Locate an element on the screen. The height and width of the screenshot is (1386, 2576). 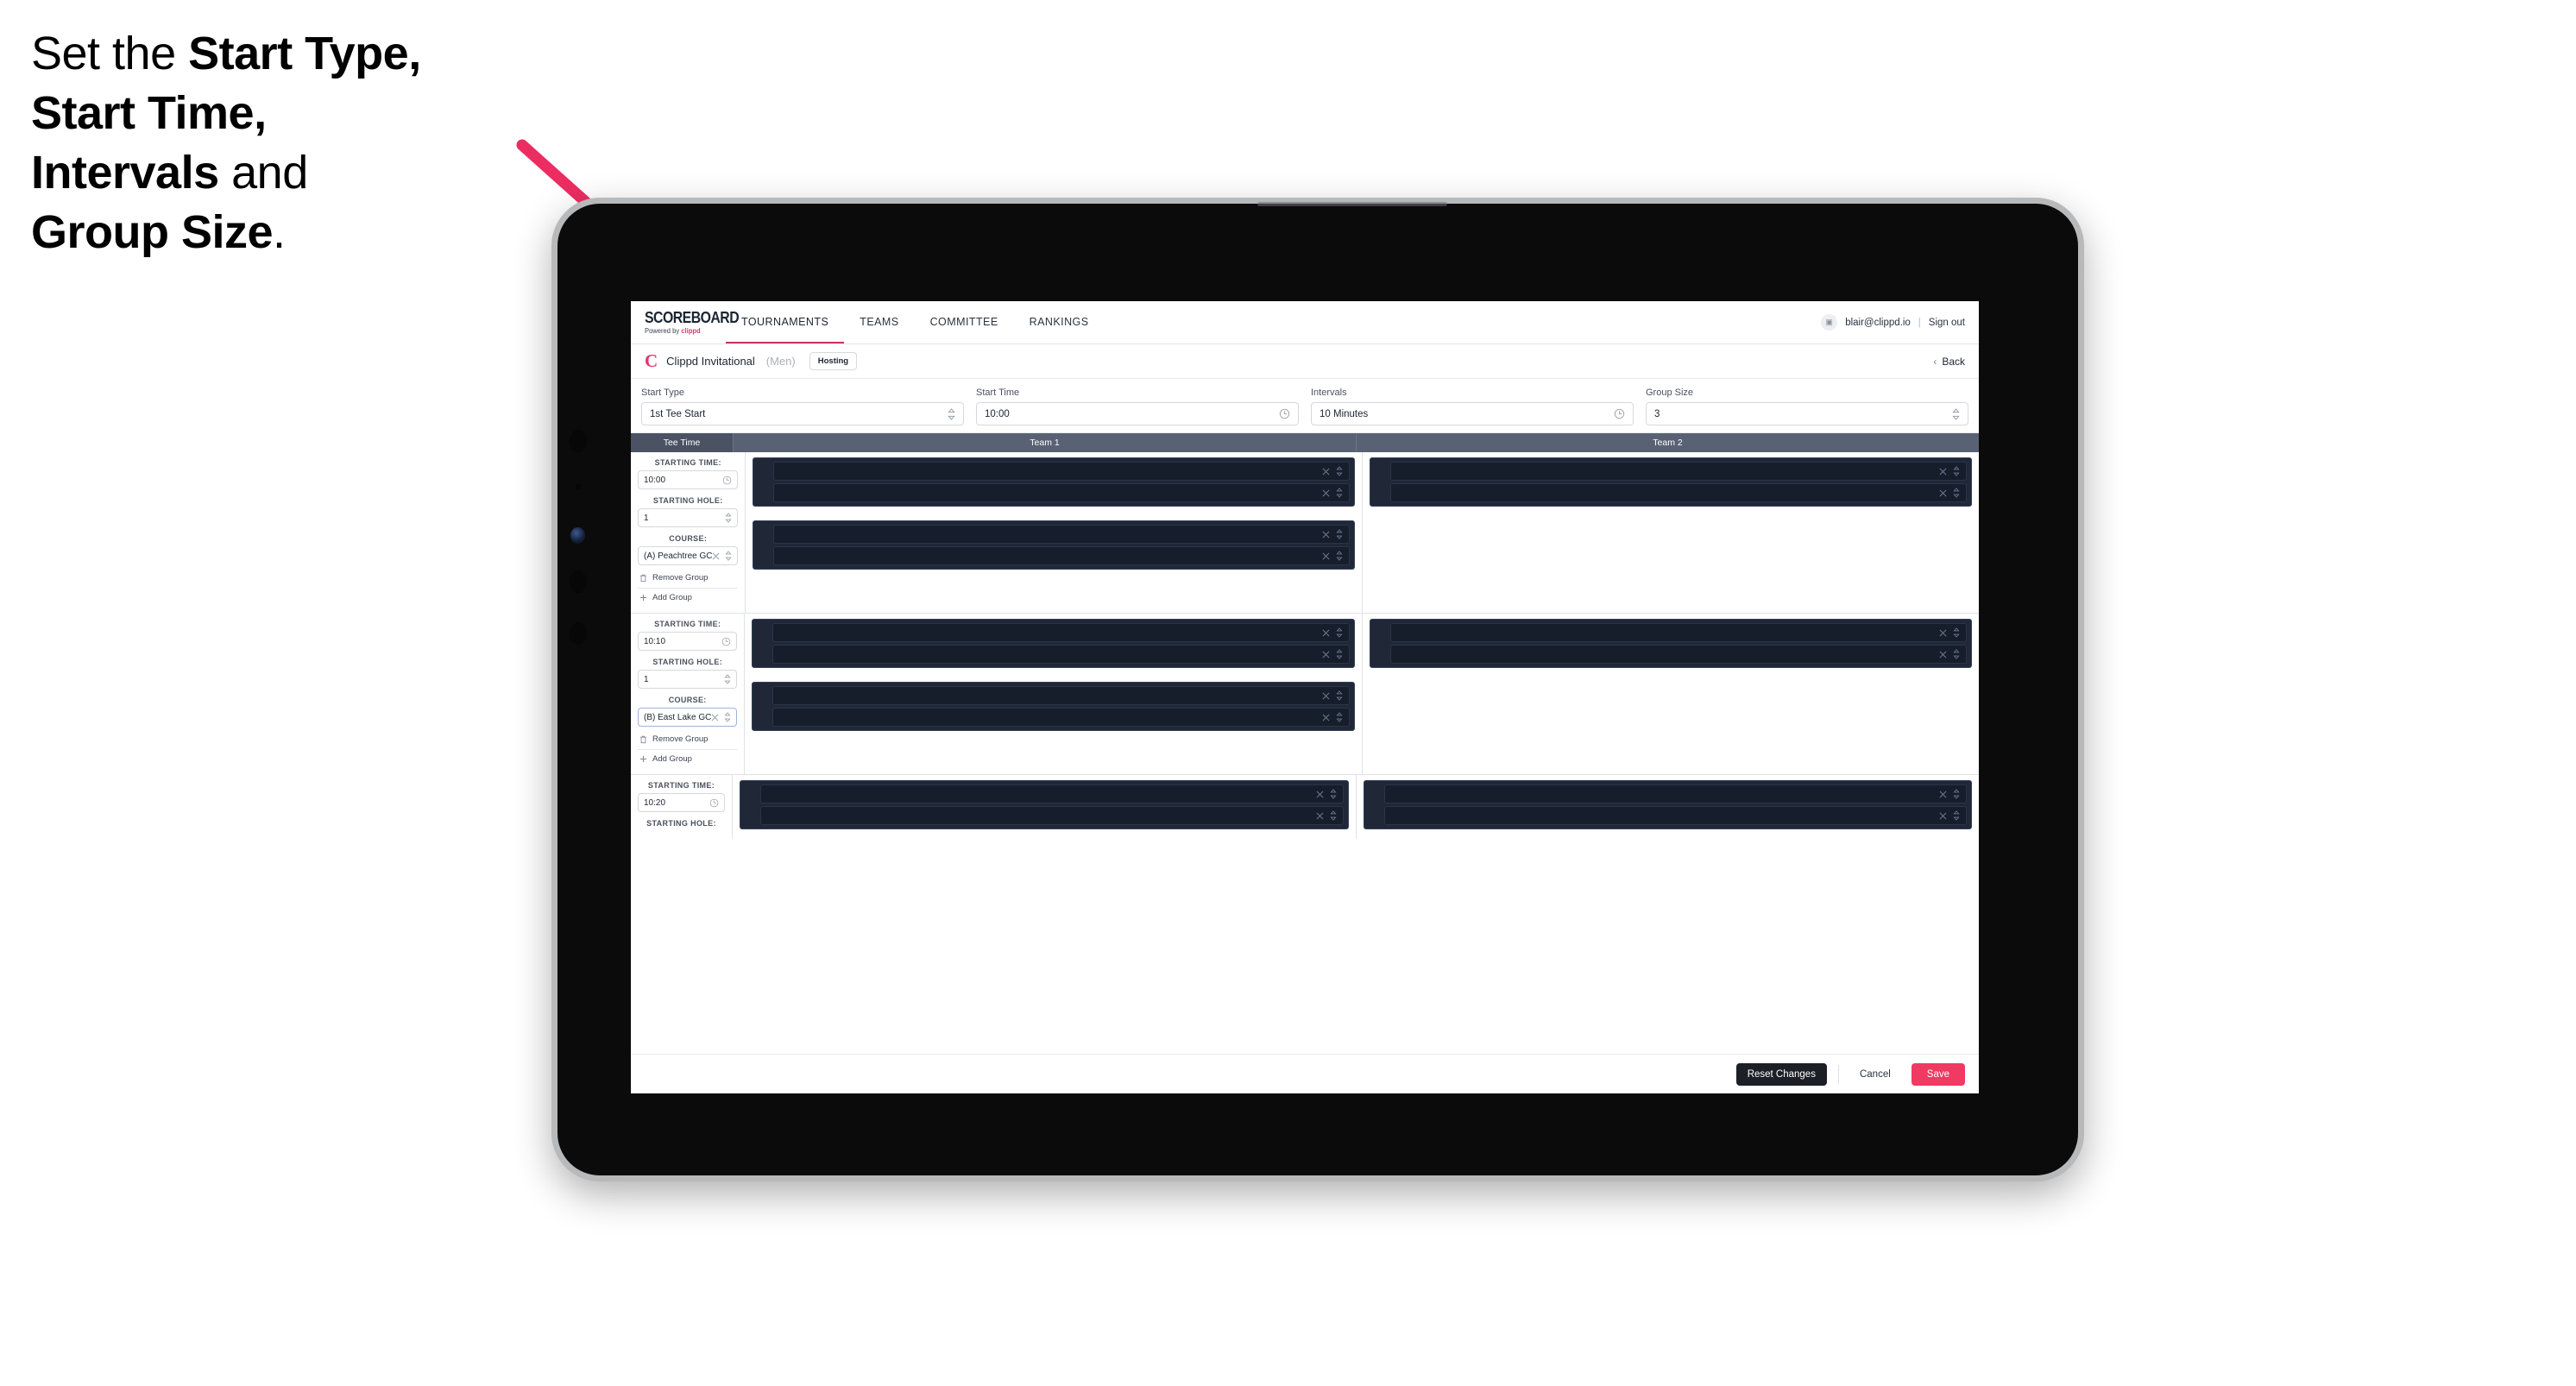
sign-out-link: Sign out is located at coordinates (1947, 323).